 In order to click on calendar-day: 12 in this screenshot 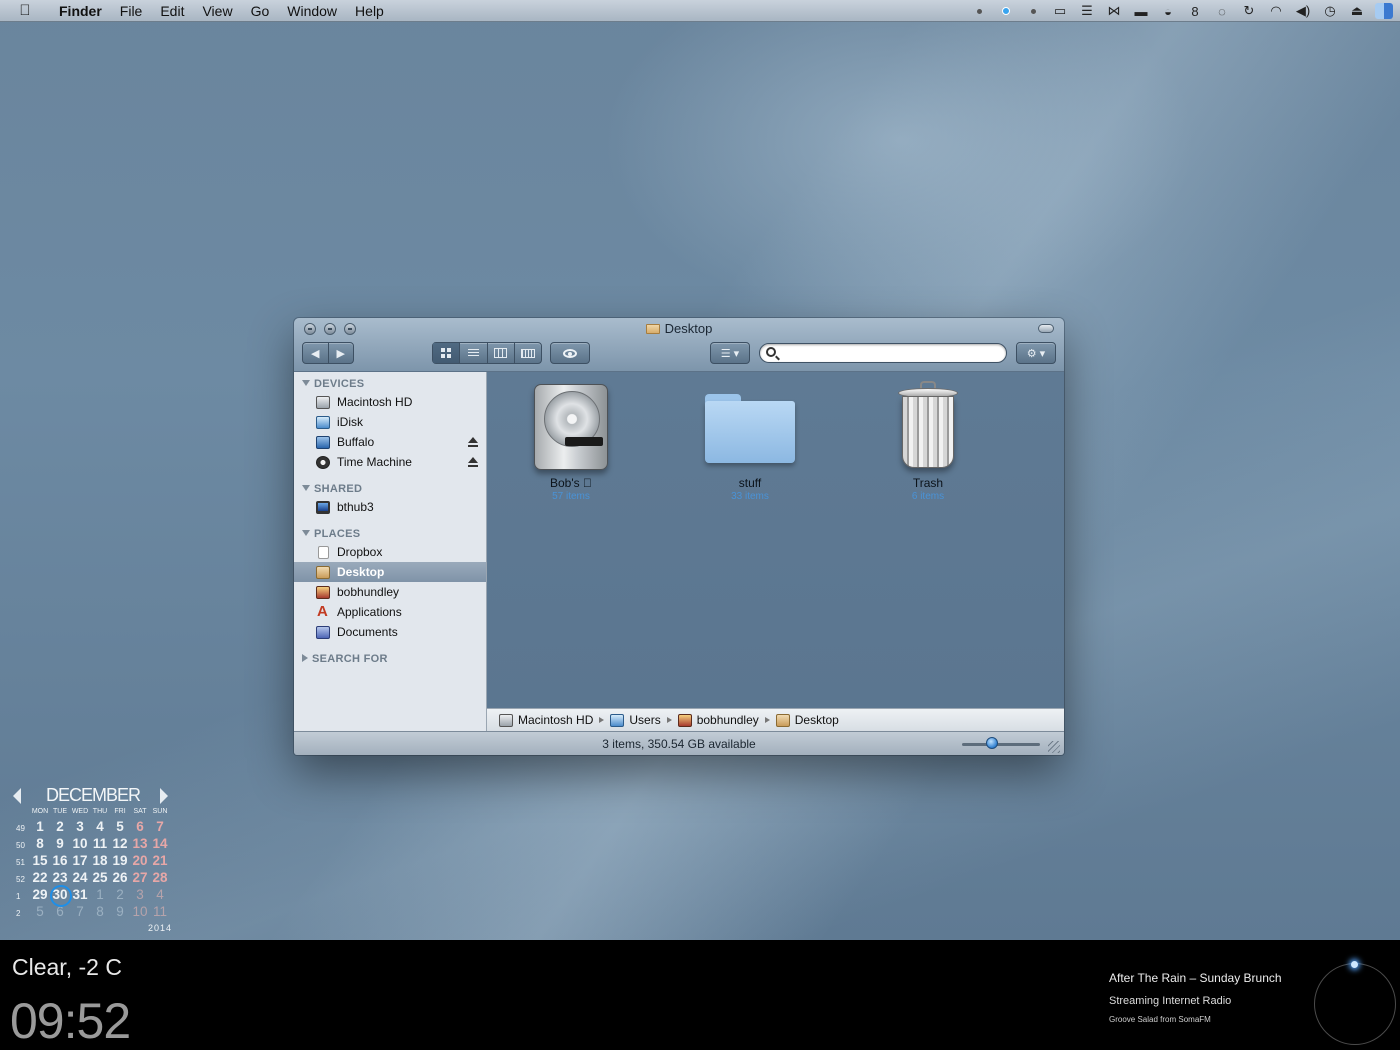, I will do `click(120, 843)`.